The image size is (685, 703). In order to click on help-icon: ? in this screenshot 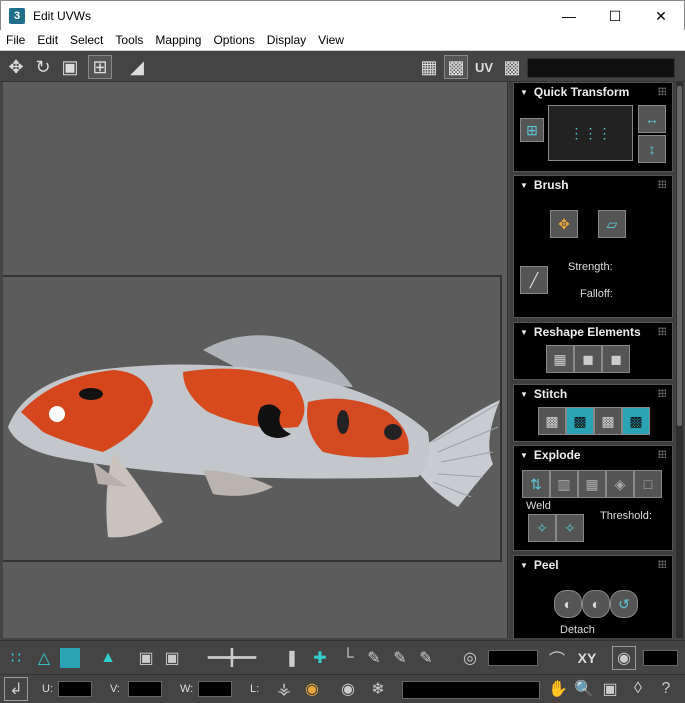, I will do `click(666, 689)`.